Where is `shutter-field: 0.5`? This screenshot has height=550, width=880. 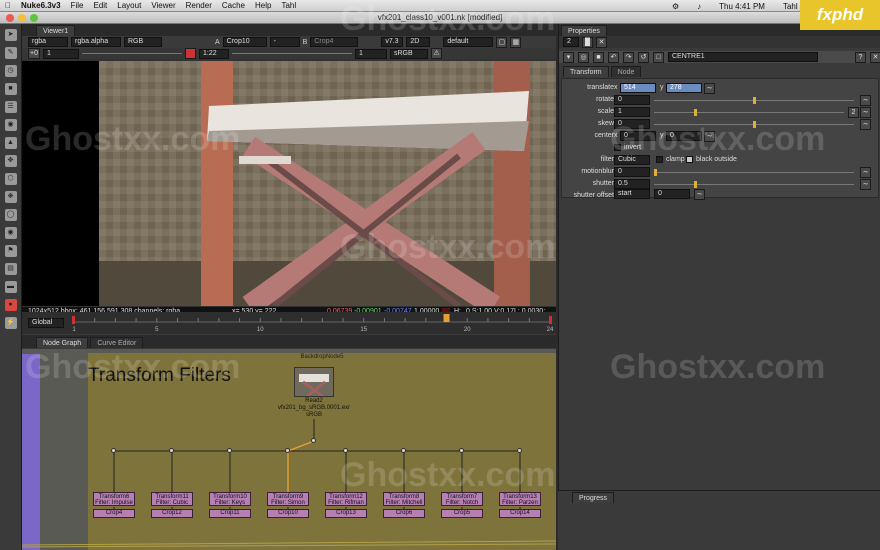
shutter-field: 0.5 is located at coordinates (632, 184).